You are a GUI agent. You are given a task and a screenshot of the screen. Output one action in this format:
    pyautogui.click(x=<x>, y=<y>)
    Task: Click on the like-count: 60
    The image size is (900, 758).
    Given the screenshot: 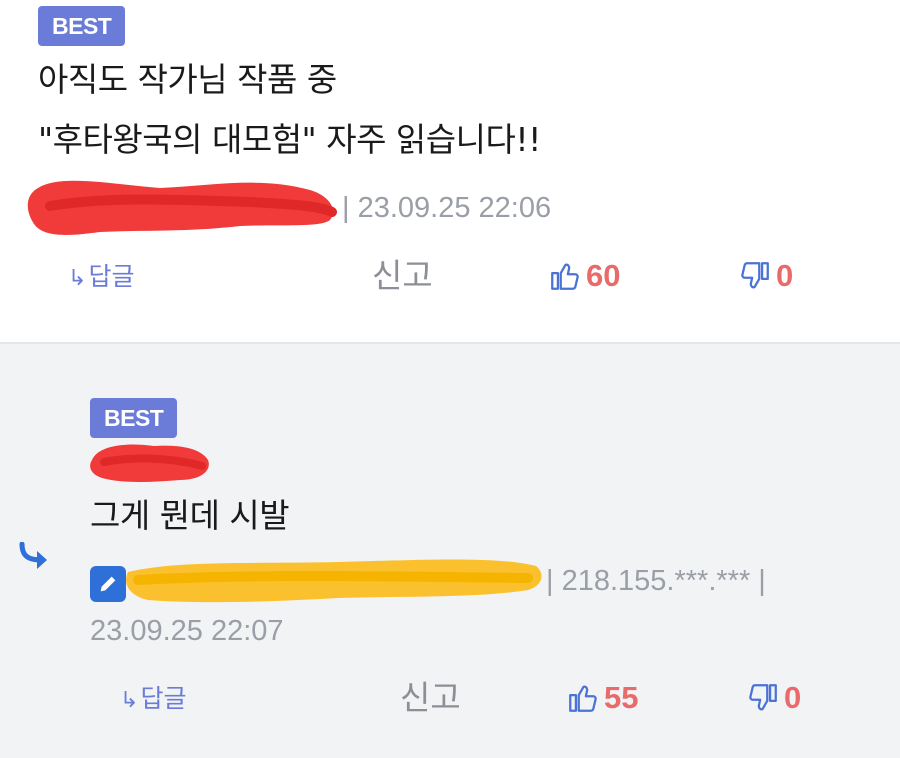 What is the action you would take?
    pyautogui.click(x=603, y=275)
    